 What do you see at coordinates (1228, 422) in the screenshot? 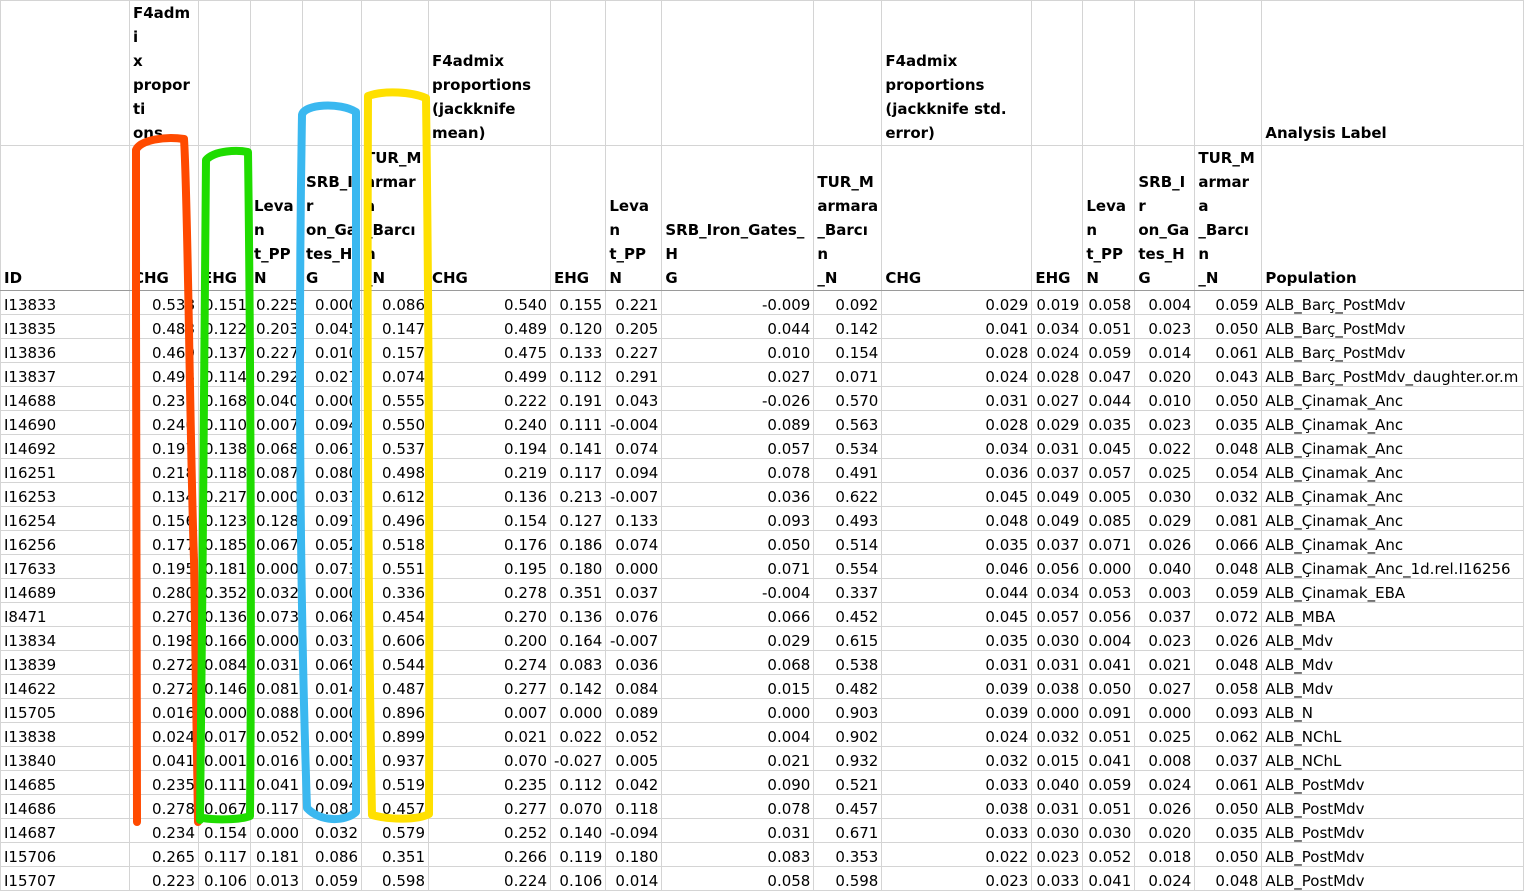
I see `cell-jk-se-tur-marmara-barcin-n: 0.035` at bounding box center [1228, 422].